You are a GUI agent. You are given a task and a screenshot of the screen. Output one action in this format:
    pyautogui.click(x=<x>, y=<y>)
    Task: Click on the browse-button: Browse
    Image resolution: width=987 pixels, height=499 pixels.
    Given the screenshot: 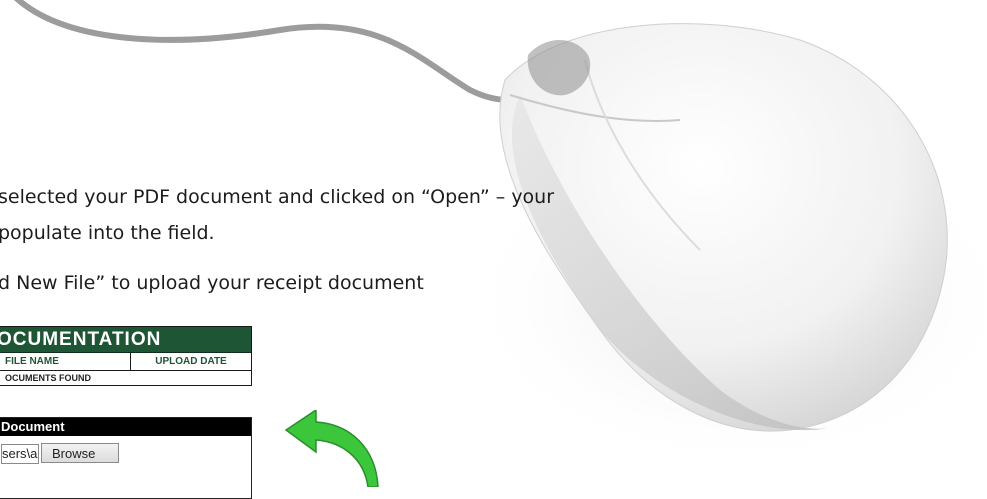 What is the action you would take?
    pyautogui.click(x=80, y=453)
    